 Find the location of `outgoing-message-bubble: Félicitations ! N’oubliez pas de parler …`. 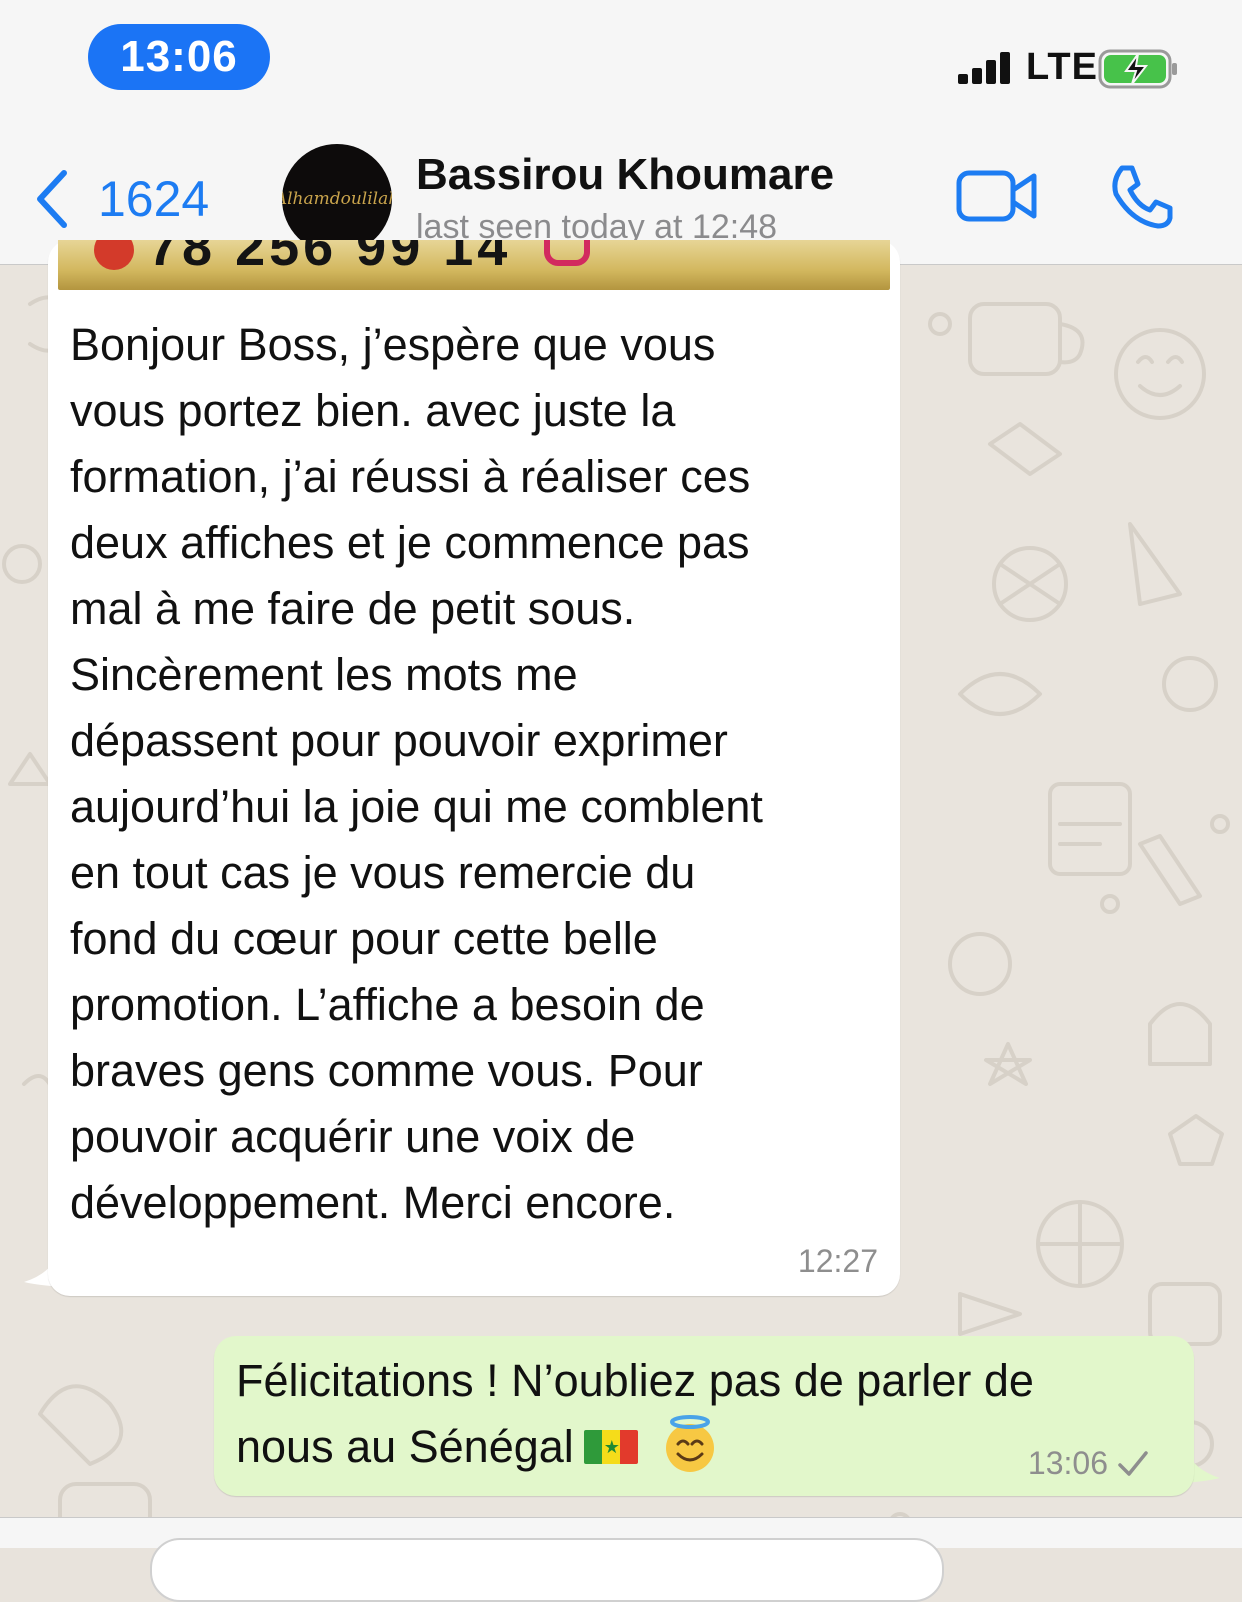

outgoing-message-bubble: Félicitations ! N’oubliez pas de parler … is located at coordinates (704, 1416).